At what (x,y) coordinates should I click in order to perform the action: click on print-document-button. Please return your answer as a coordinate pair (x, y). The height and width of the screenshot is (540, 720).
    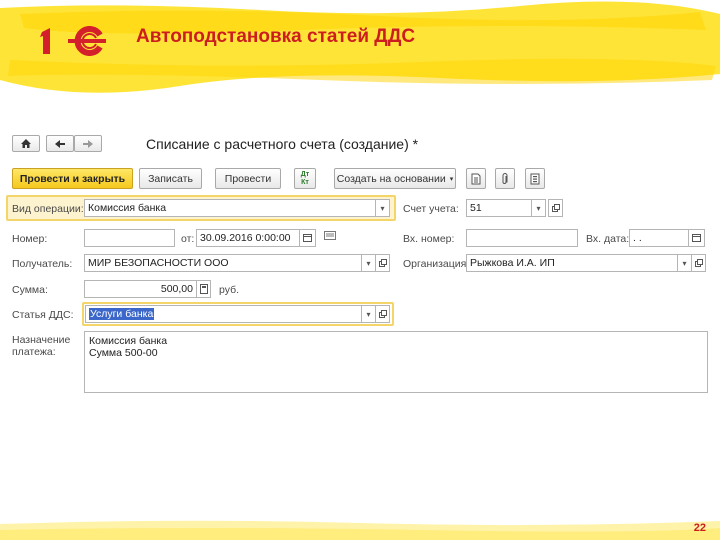
    Looking at the image, I should click on (476, 178).